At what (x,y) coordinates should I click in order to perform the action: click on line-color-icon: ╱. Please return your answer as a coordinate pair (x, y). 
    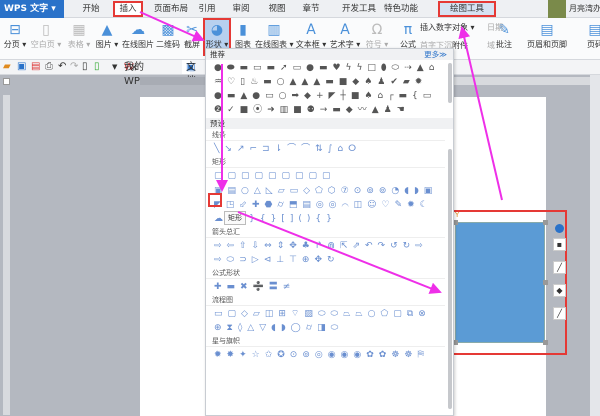
    Looking at the image, I should click on (559, 313).